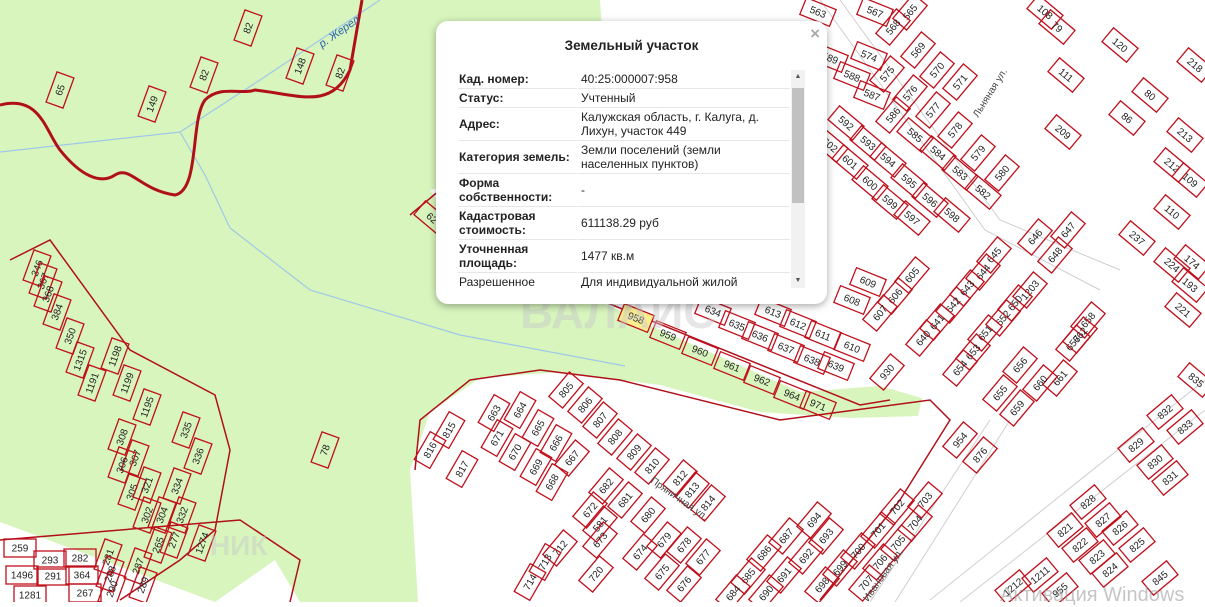 The height and width of the screenshot is (607, 1205). I want to click on parcel-815: 815, so click(449, 430).